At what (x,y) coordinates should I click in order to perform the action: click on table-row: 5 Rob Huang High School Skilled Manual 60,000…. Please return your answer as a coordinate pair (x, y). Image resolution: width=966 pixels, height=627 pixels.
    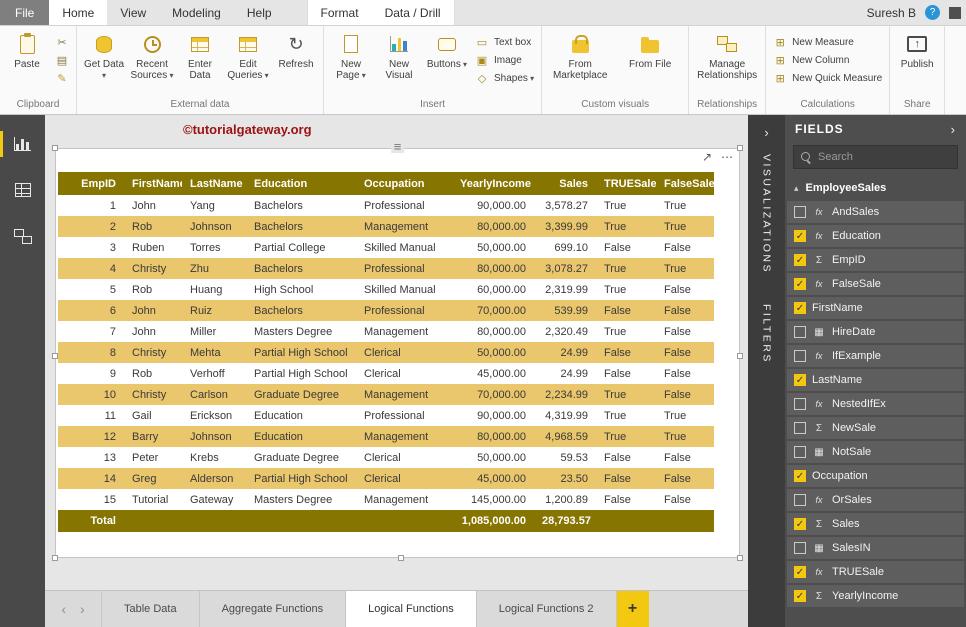
    Looking at the image, I should click on (386, 289).